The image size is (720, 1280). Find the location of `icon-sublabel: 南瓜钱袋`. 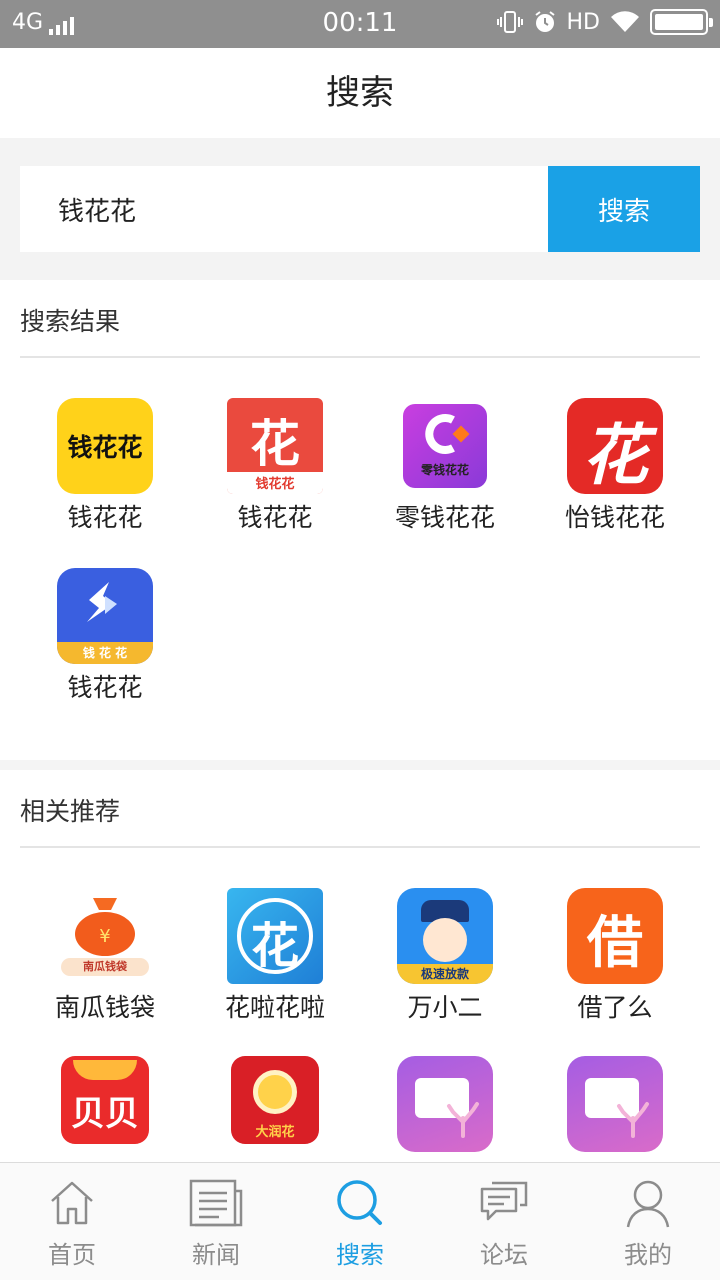

icon-sublabel: 南瓜钱袋 is located at coordinates (105, 966).